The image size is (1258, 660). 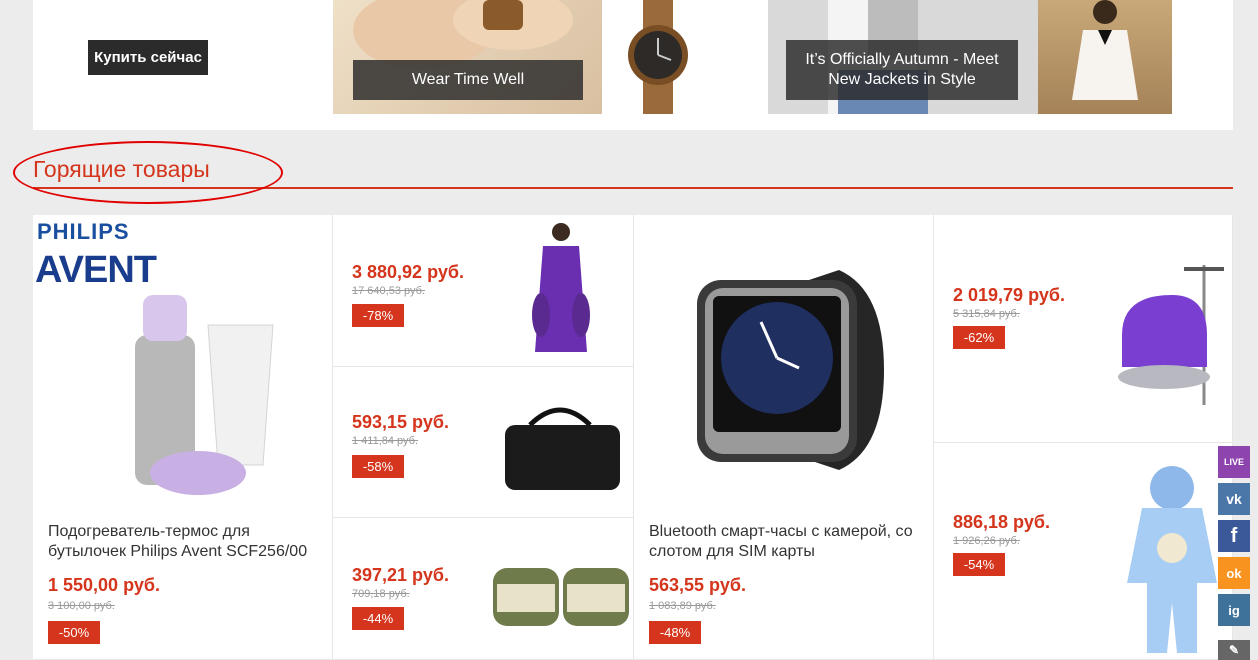 I want to click on steamer-image, so click(x=1171, y=335).